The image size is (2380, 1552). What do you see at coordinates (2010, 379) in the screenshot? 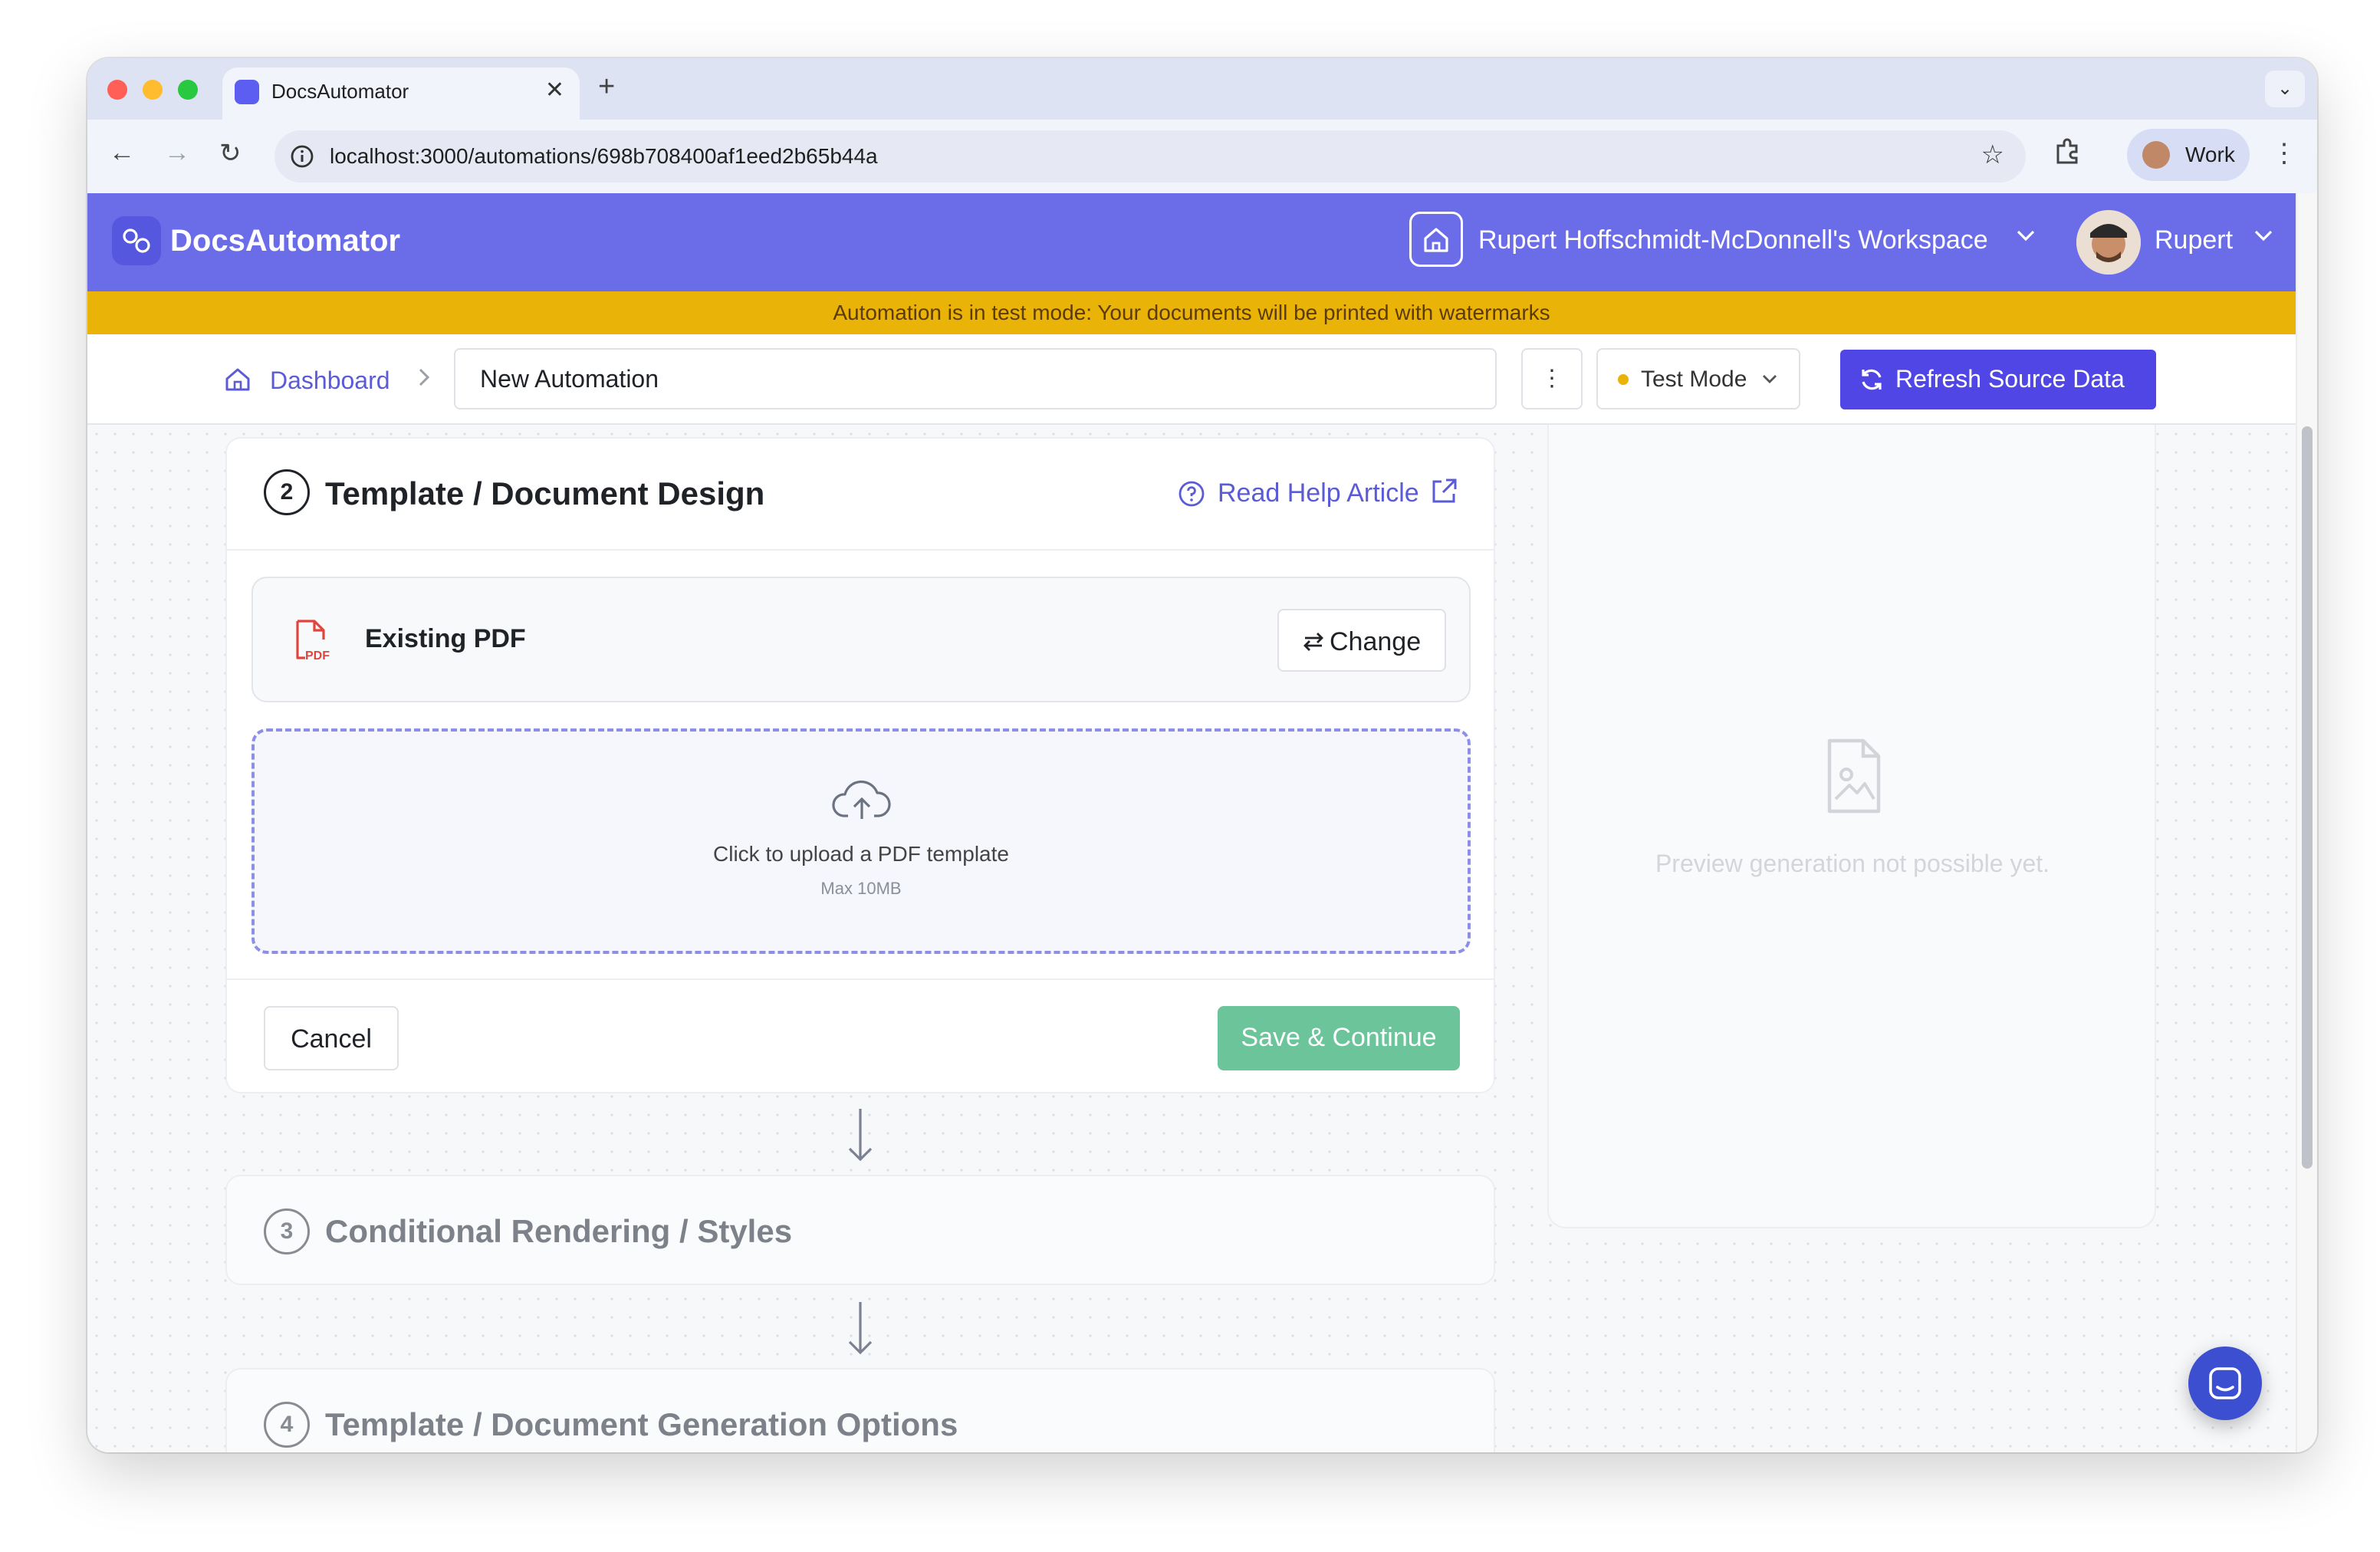
I see `refresh-label: Refresh Source Data` at bounding box center [2010, 379].